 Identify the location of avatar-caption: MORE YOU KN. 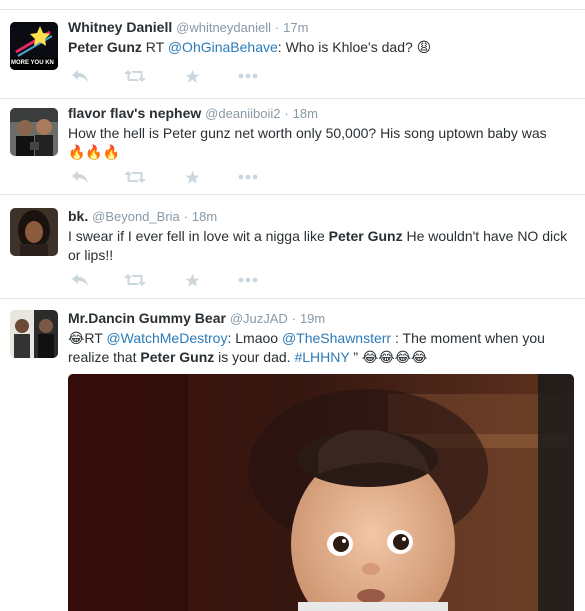
(32, 63).